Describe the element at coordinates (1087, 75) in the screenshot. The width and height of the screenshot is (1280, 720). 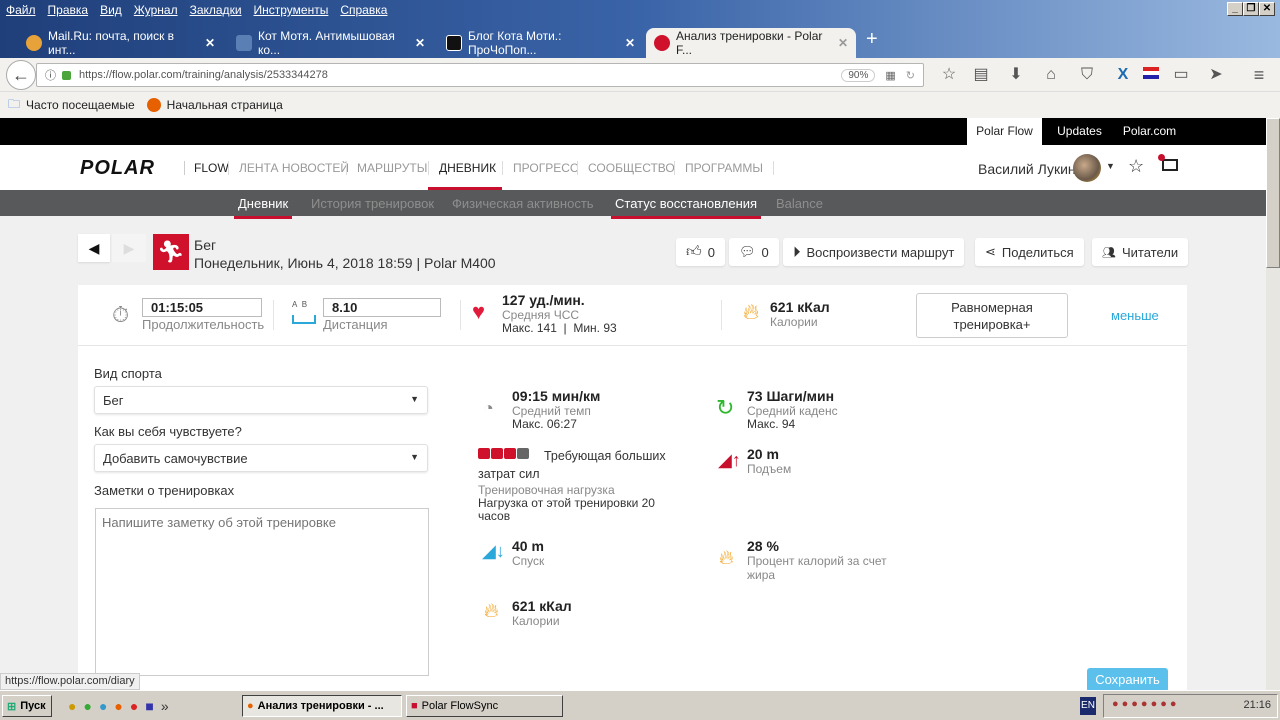
I see `pocket-icon: ⛉` at that location.